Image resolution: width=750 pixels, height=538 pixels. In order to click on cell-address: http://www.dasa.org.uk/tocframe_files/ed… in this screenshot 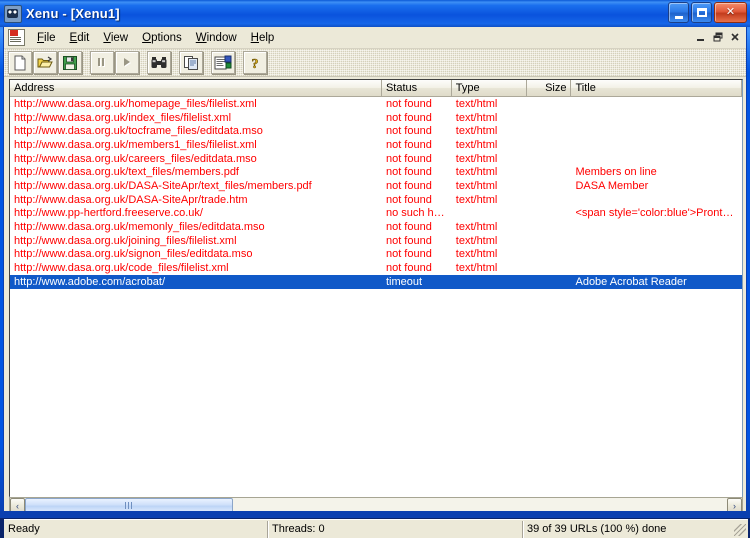, I will do `click(138, 131)`.